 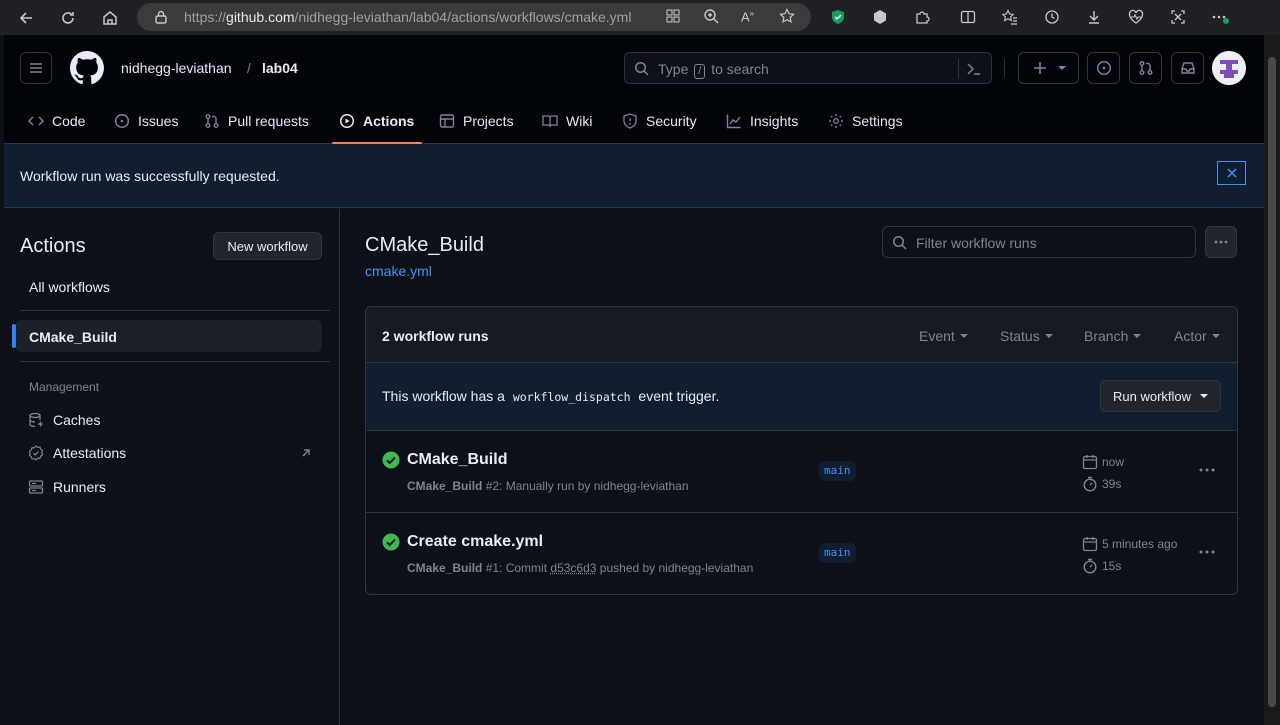 What do you see at coordinates (69, 287) in the screenshot?
I see `sidebar-item-all-workflows: All workflows` at bounding box center [69, 287].